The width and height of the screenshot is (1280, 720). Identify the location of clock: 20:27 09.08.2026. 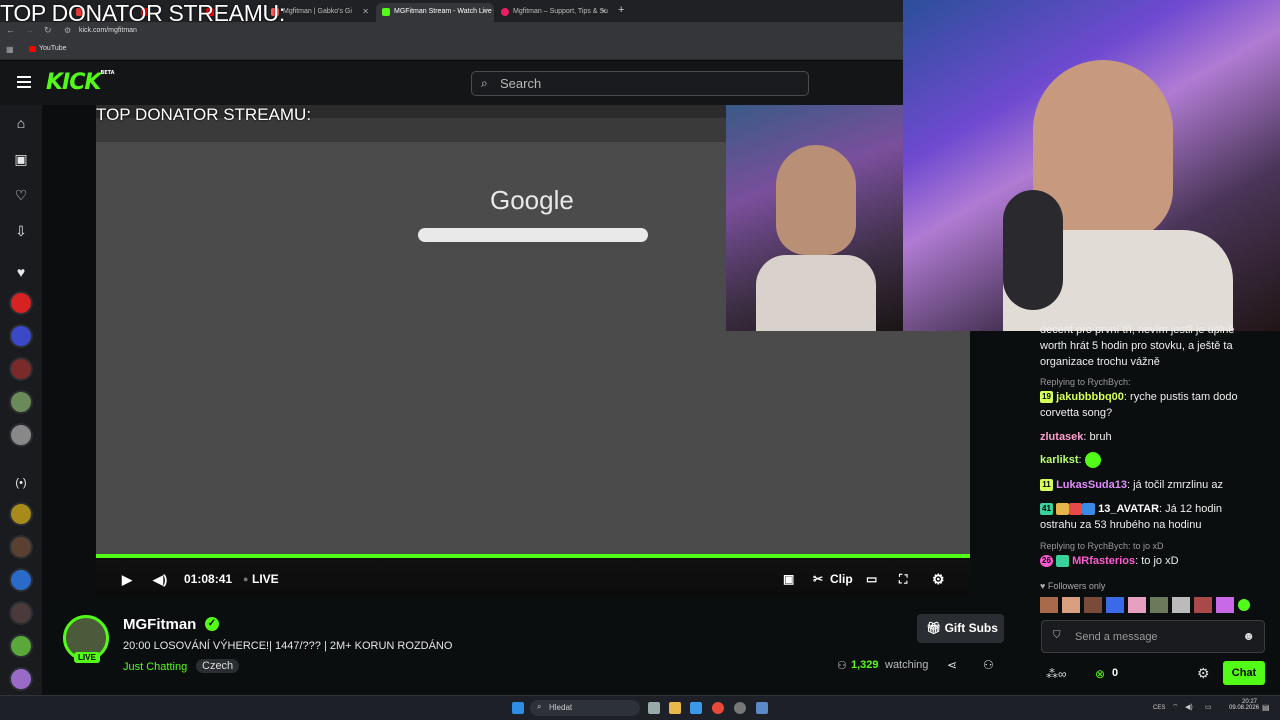
(1244, 705).